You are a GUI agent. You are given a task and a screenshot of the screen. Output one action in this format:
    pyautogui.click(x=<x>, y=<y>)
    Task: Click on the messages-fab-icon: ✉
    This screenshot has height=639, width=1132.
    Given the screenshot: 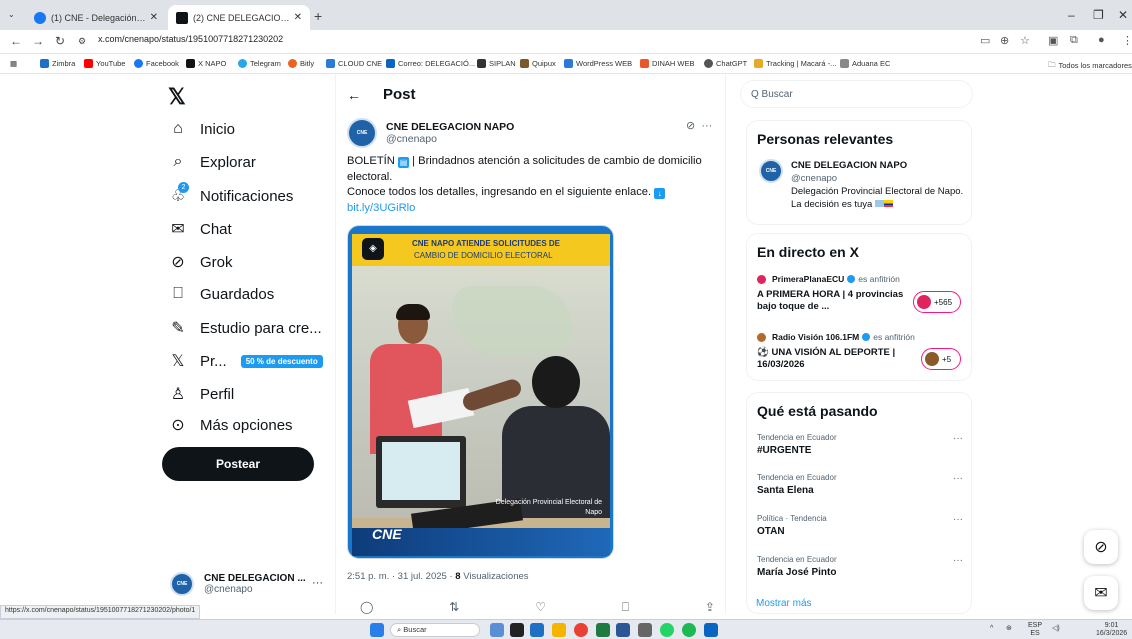 What is the action you would take?
    pyautogui.click(x=1101, y=593)
    